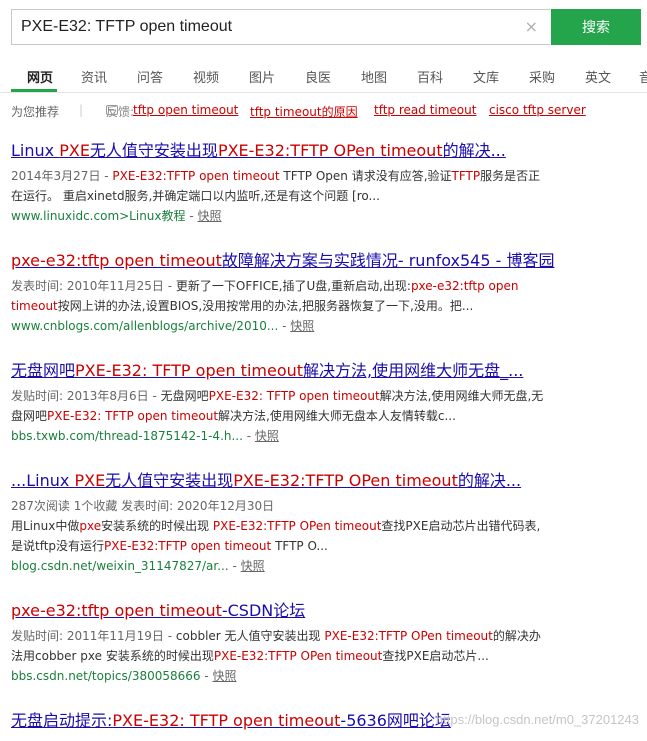 The image size is (647, 741). What do you see at coordinates (395, 720) in the screenshot?
I see `title-text: -5636网吧论坛` at bounding box center [395, 720].